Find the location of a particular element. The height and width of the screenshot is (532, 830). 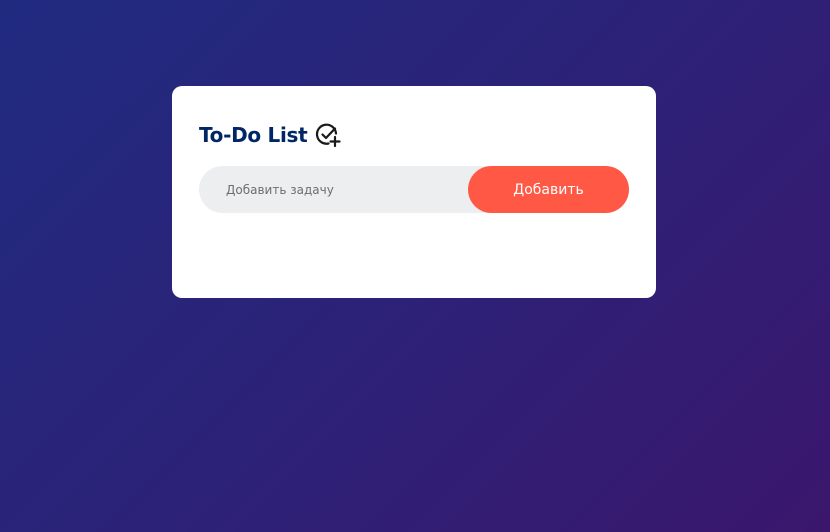

page-title: To-Do List is located at coordinates (253, 135).